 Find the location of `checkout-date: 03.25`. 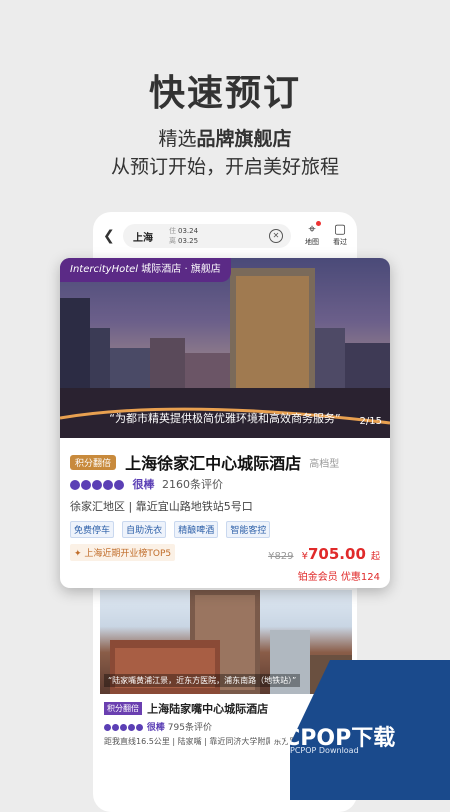

checkout-date: 03.25 is located at coordinates (188, 241).